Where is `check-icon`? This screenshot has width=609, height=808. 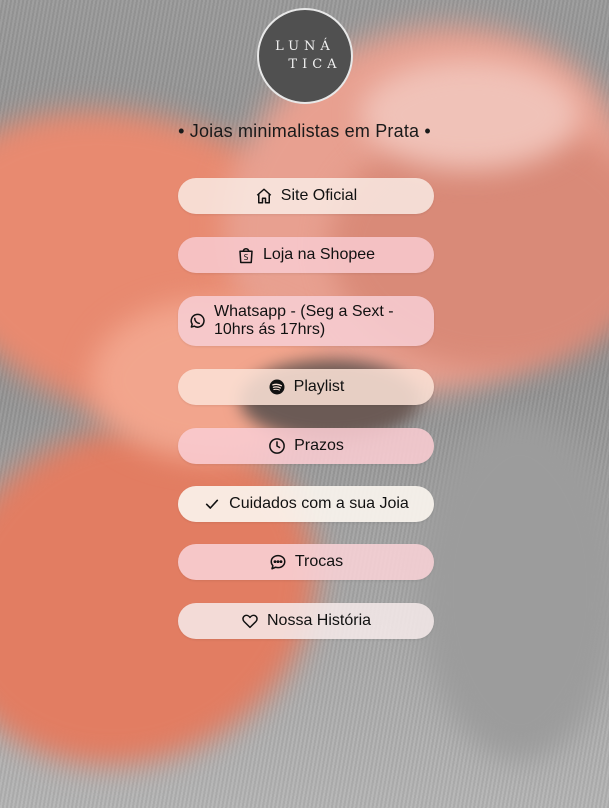 check-icon is located at coordinates (212, 504).